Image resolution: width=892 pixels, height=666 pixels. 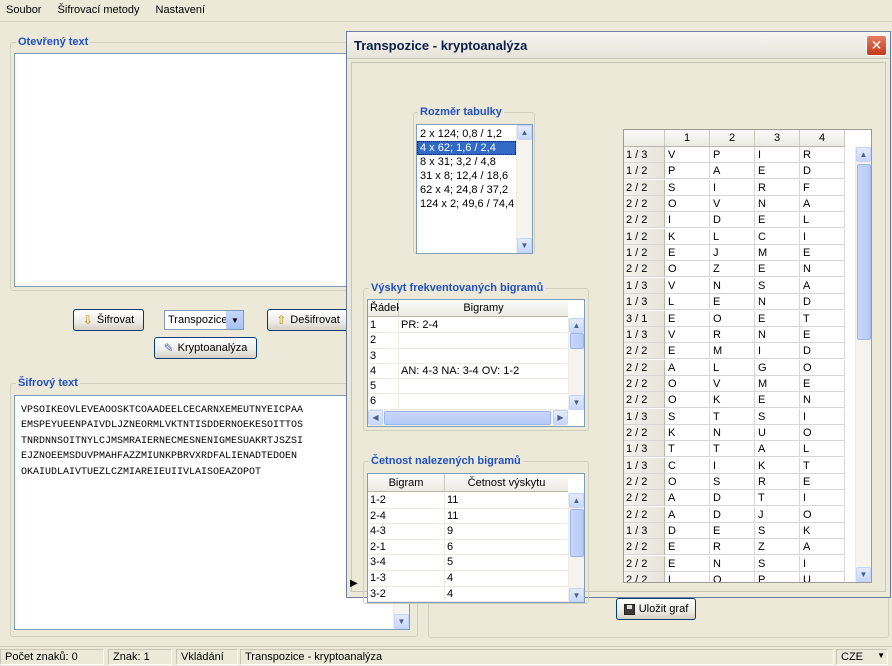 I want to click on grid-row: 1 / 2PAED, so click(x=734, y=171).